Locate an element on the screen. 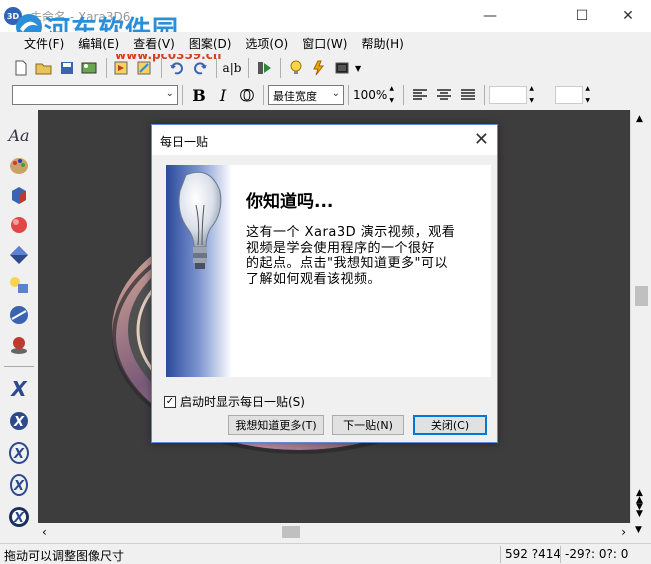 This screenshot has width=651, height=564. horizontal-scrollbar: ‹ › is located at coordinates (334, 532).